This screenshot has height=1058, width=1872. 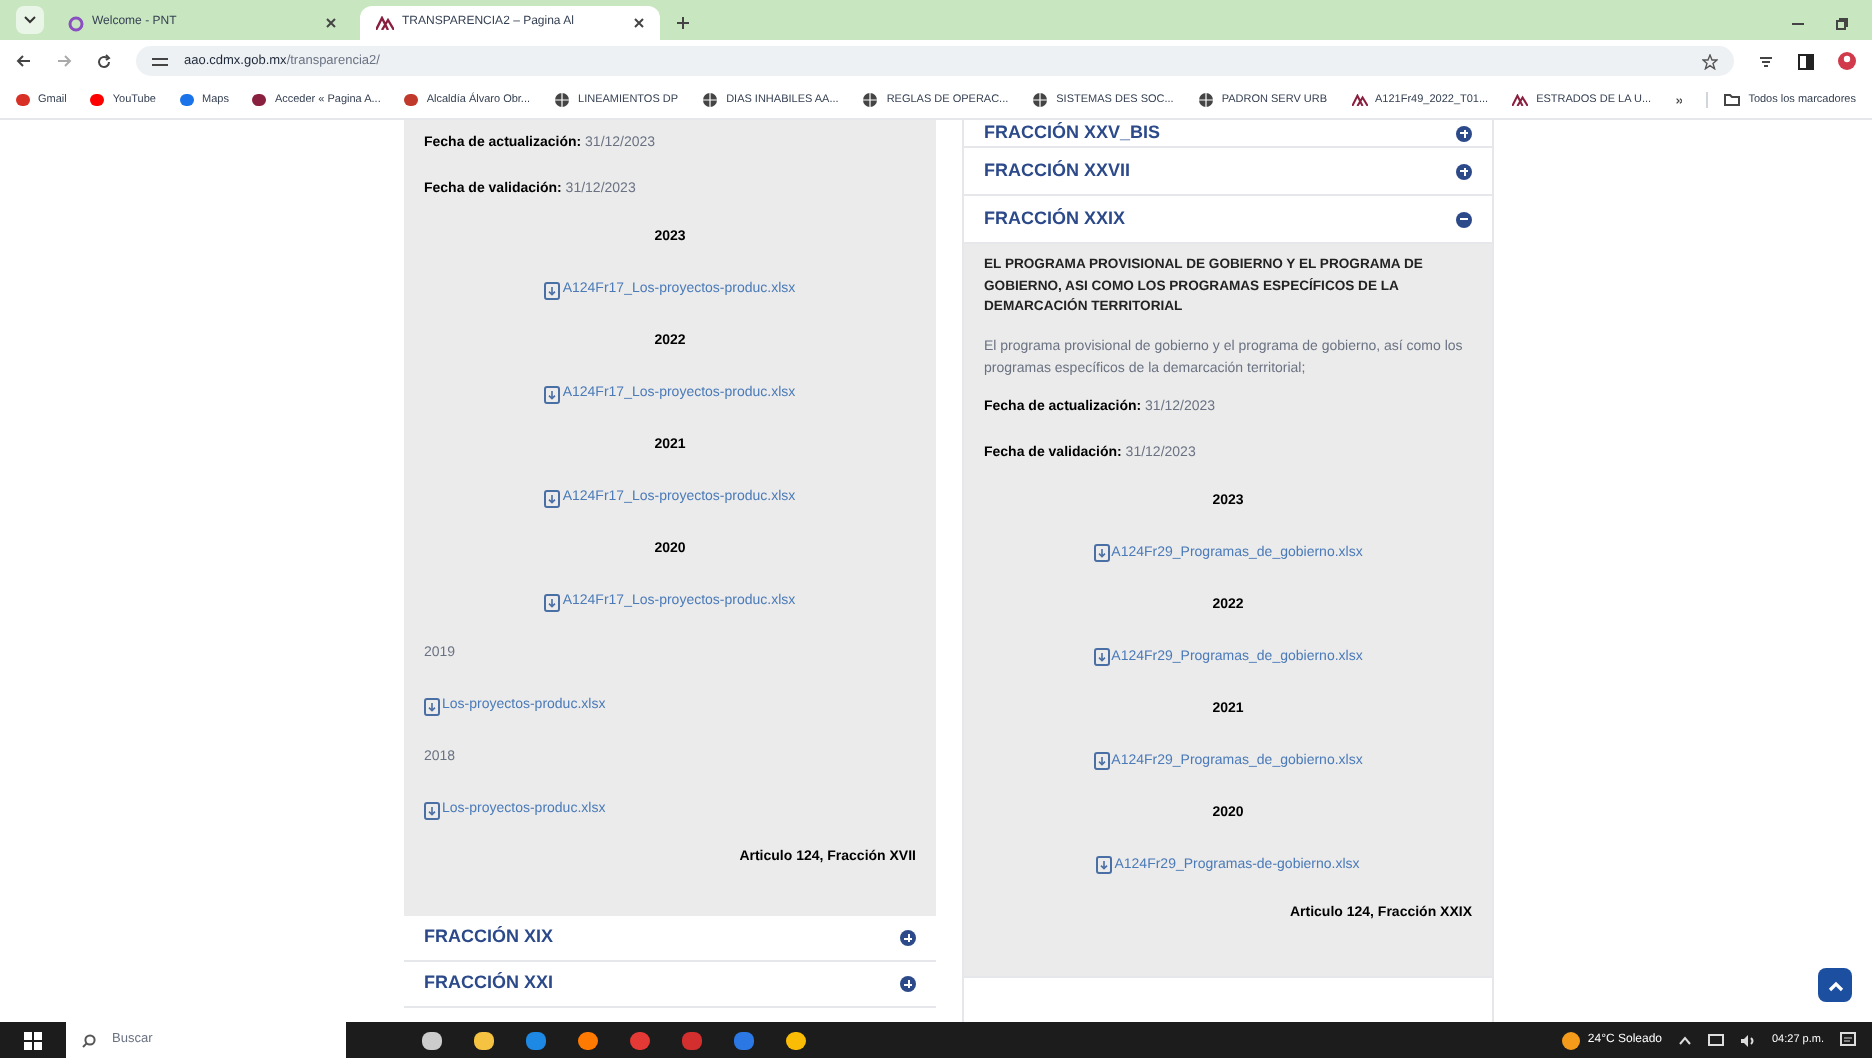 What do you see at coordinates (24, 61) in the screenshot?
I see `back-arrow-icon` at bounding box center [24, 61].